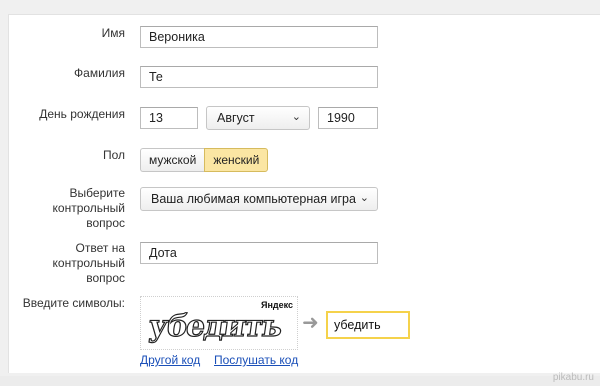 The image size is (600, 386). What do you see at coordinates (258, 118) in the screenshot?
I see `birthday-month-select: Август ⌄` at bounding box center [258, 118].